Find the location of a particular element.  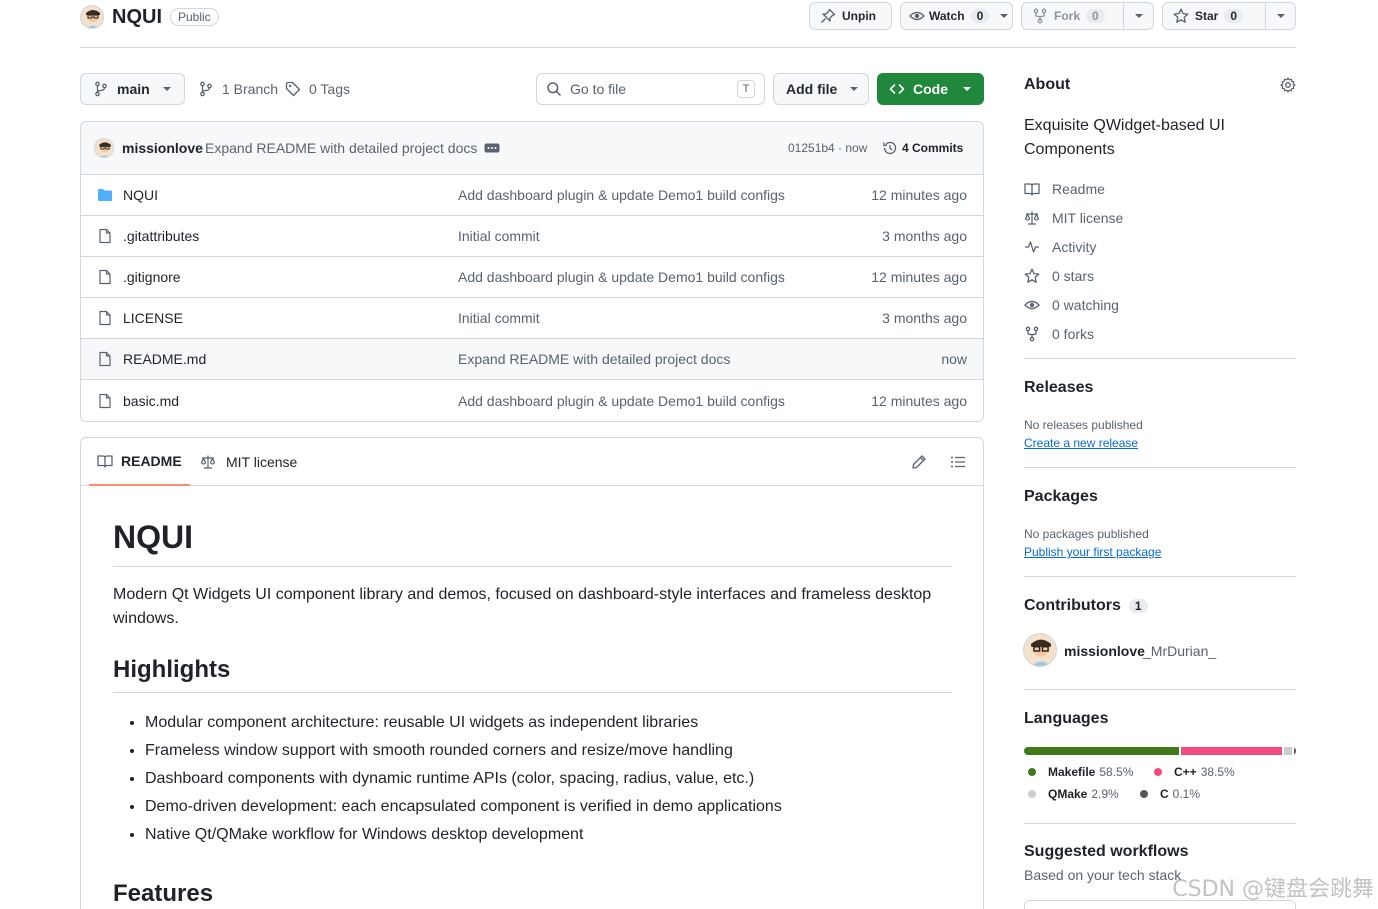

create-release-link: Create a new release is located at coordinates (1081, 443).